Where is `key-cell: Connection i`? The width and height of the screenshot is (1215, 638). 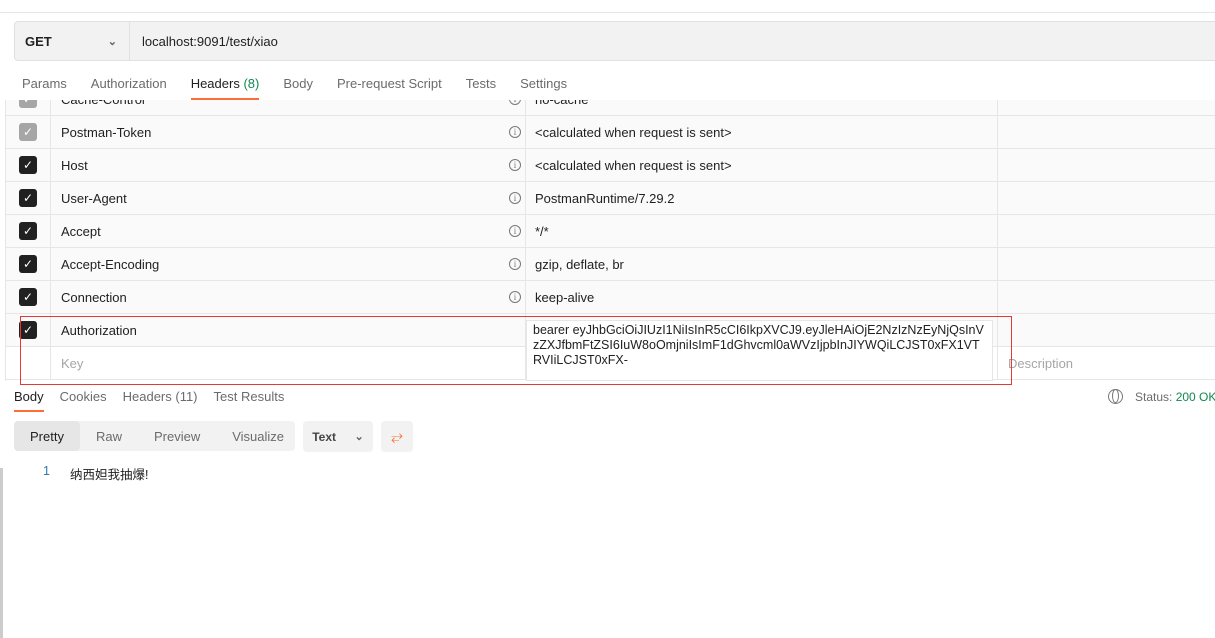
key-cell: Connection i is located at coordinates (288, 297).